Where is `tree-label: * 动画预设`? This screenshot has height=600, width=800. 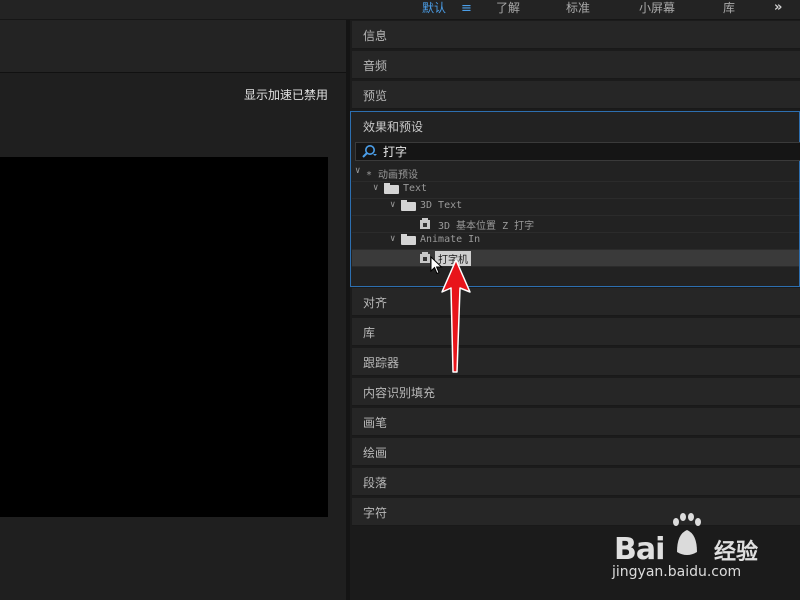 tree-label: * 动画预设 is located at coordinates (392, 175).